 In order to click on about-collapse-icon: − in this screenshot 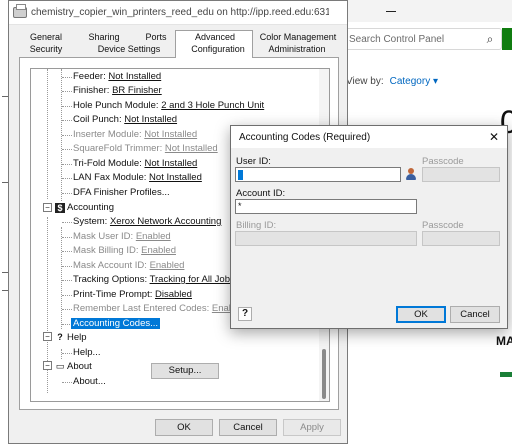, I will do `click(47, 365)`.